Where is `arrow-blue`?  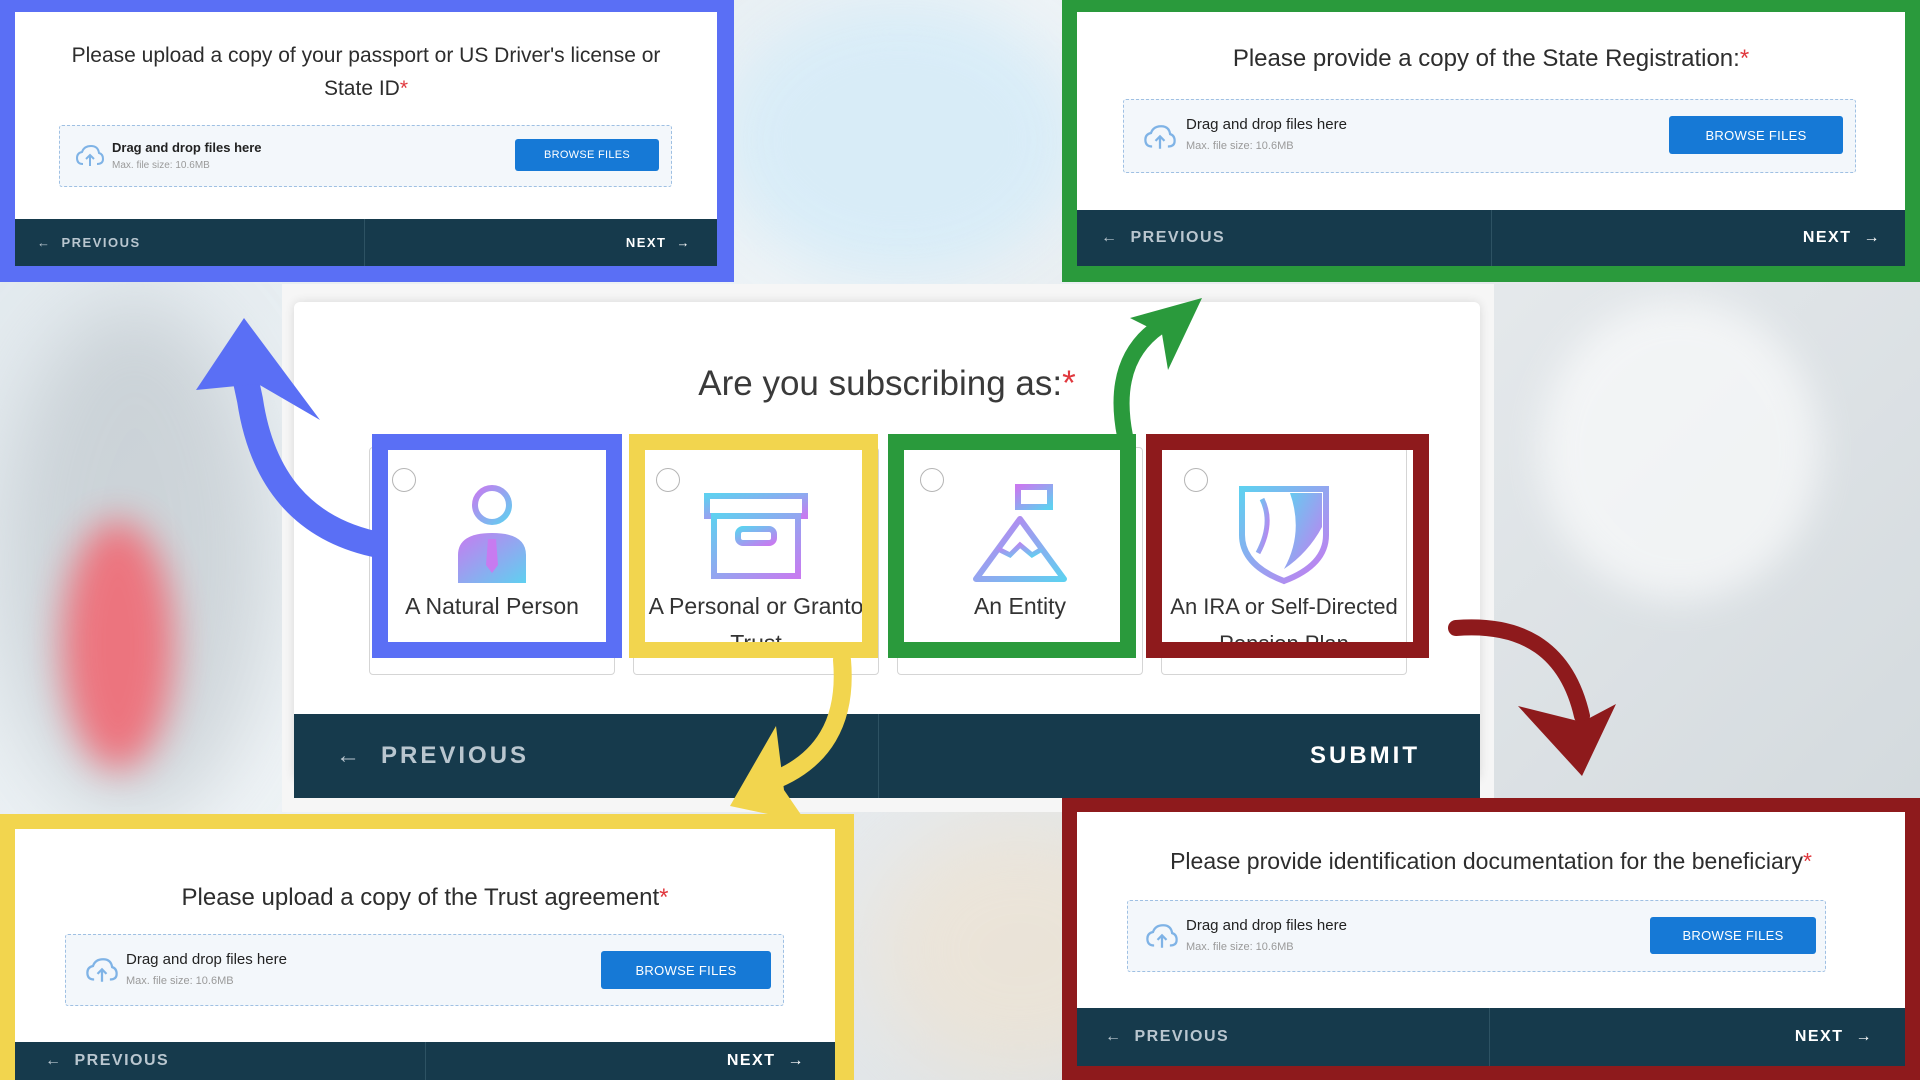
arrow-blue is located at coordinates (309, 458).